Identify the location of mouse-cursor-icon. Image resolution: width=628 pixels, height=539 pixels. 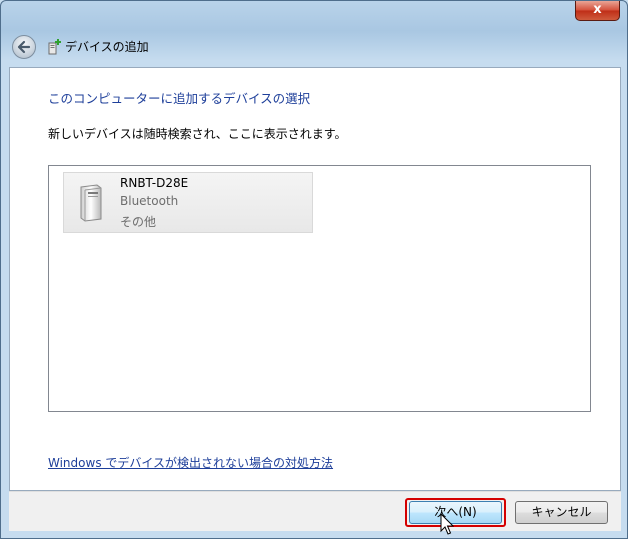
(447, 524).